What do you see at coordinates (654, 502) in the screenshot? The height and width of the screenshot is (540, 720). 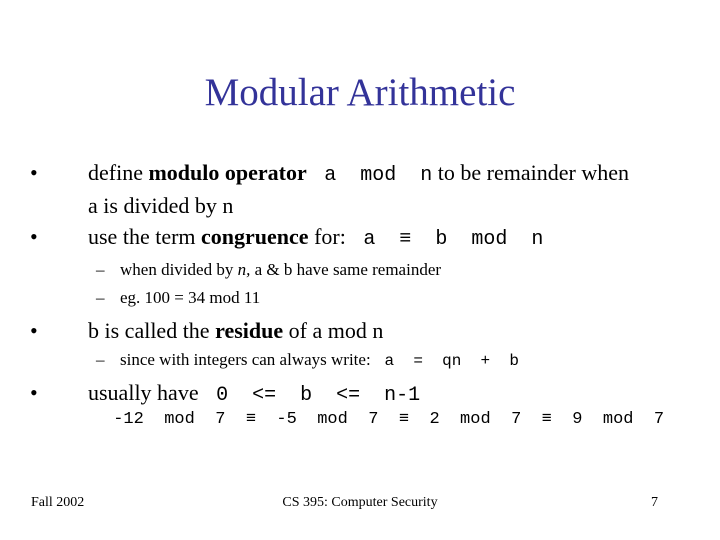 I see `footer-page-number: 7` at bounding box center [654, 502].